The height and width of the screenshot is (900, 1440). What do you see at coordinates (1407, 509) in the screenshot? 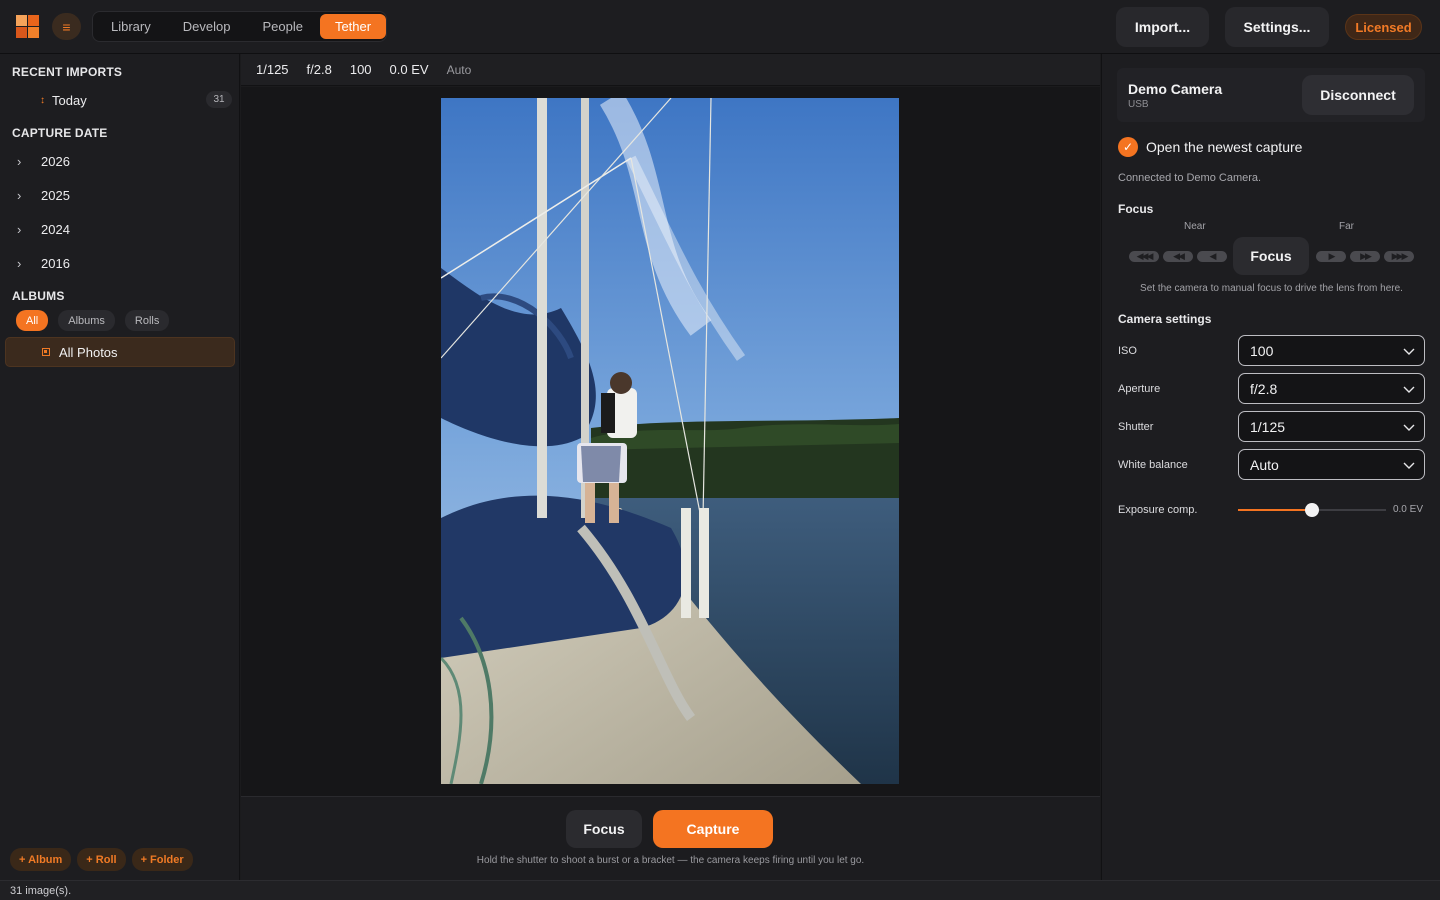
I see `exposure-comp-value: 0.0 EV` at bounding box center [1407, 509].